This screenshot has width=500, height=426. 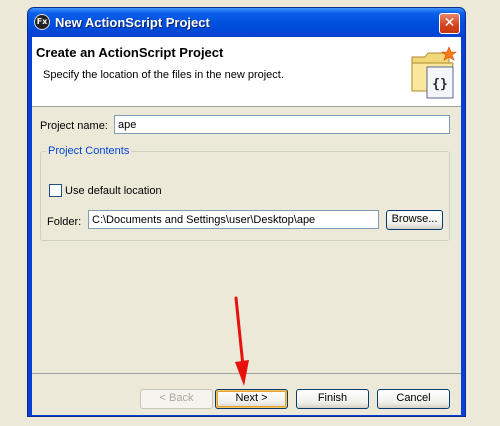 I want to click on flex-app-icon: Fx, so click(x=42, y=22).